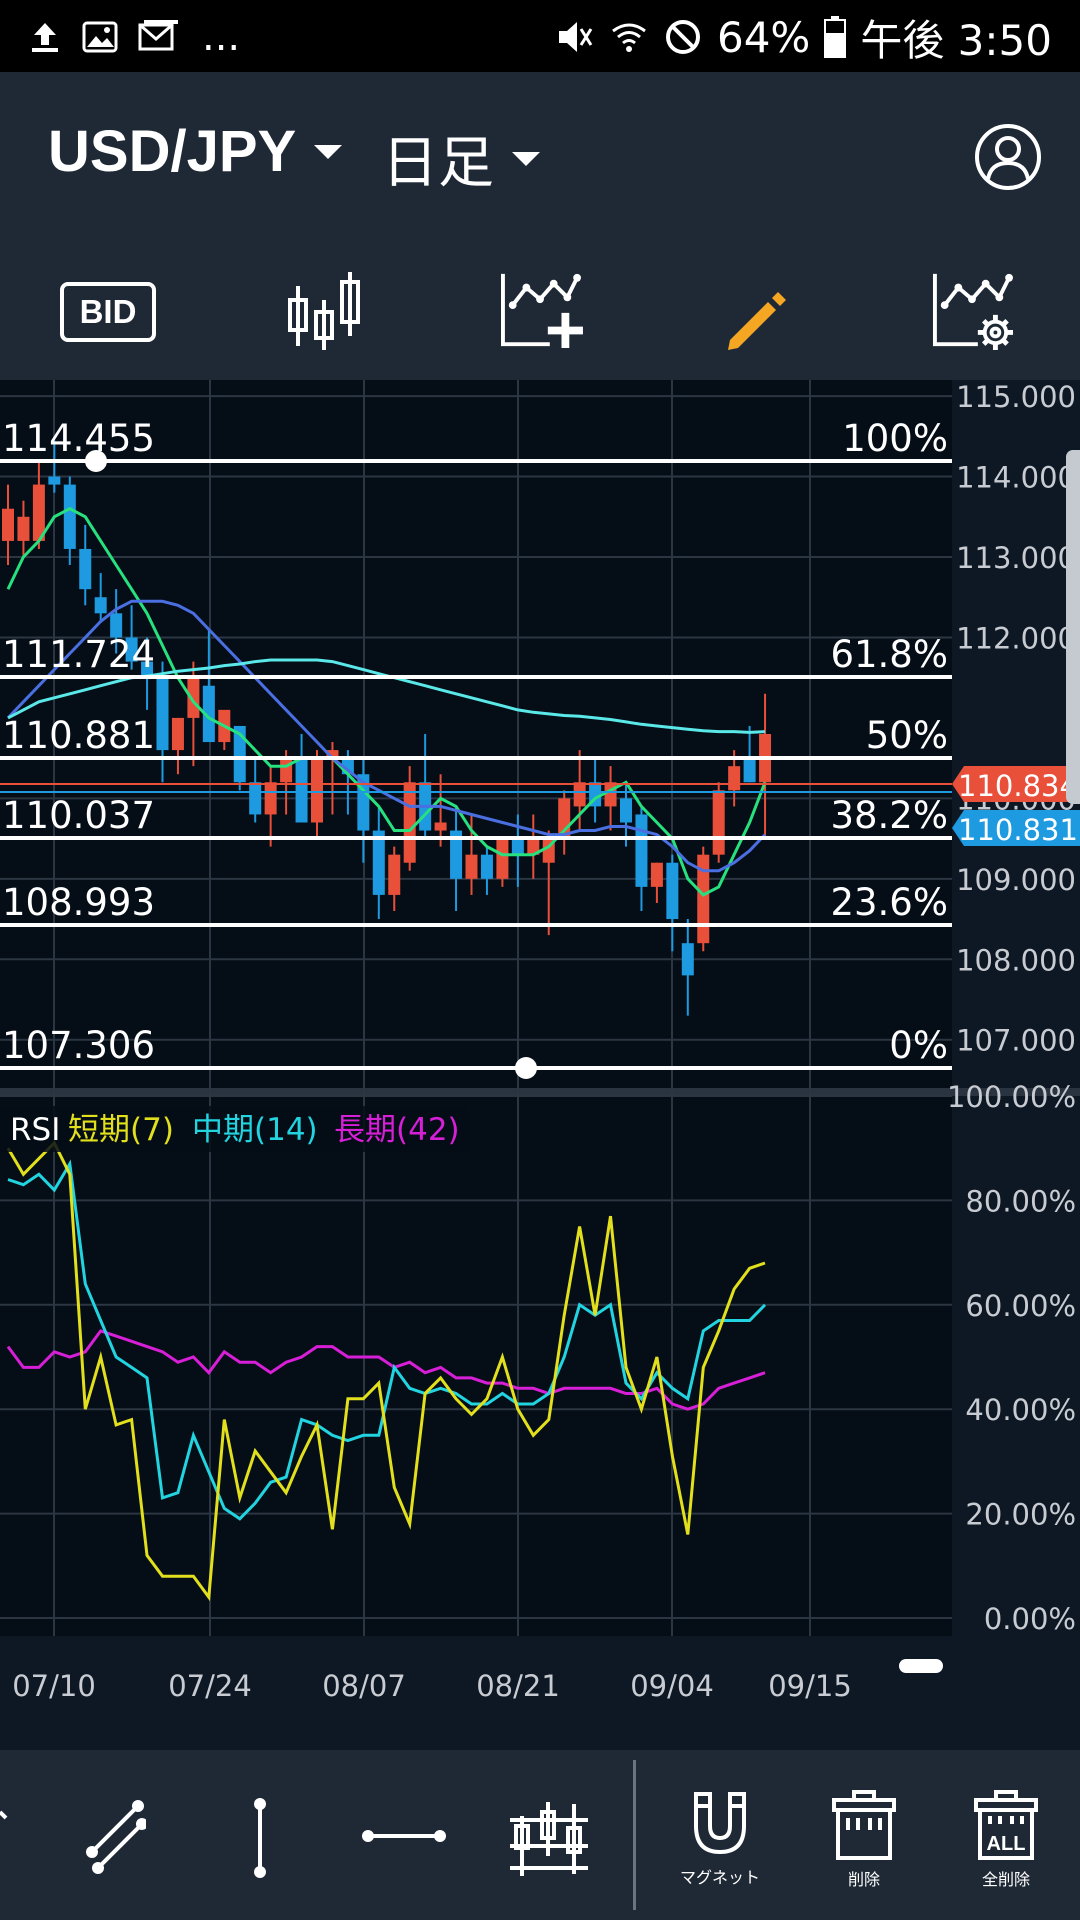 This screenshot has width=1080, height=1920. Describe the element at coordinates (1016, 880) in the screenshot. I see `y-tick-label: 109.000` at that location.